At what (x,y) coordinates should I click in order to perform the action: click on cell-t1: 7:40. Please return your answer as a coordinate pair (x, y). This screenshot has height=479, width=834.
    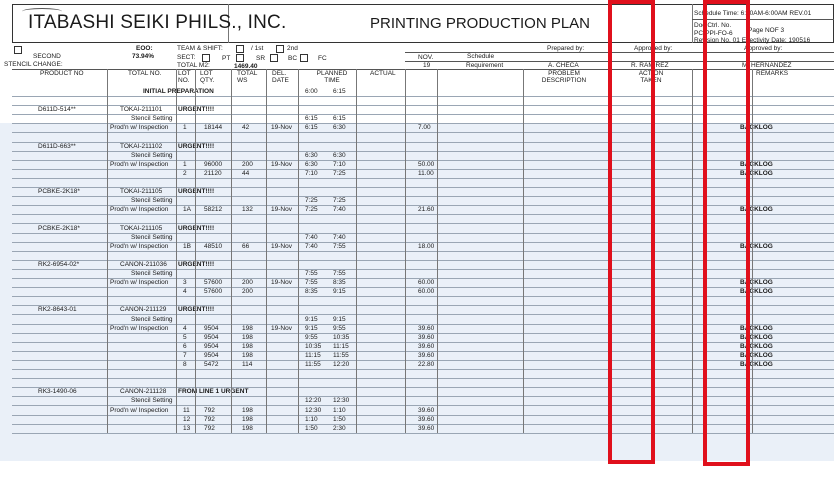
    Looking at the image, I should click on (311, 246).